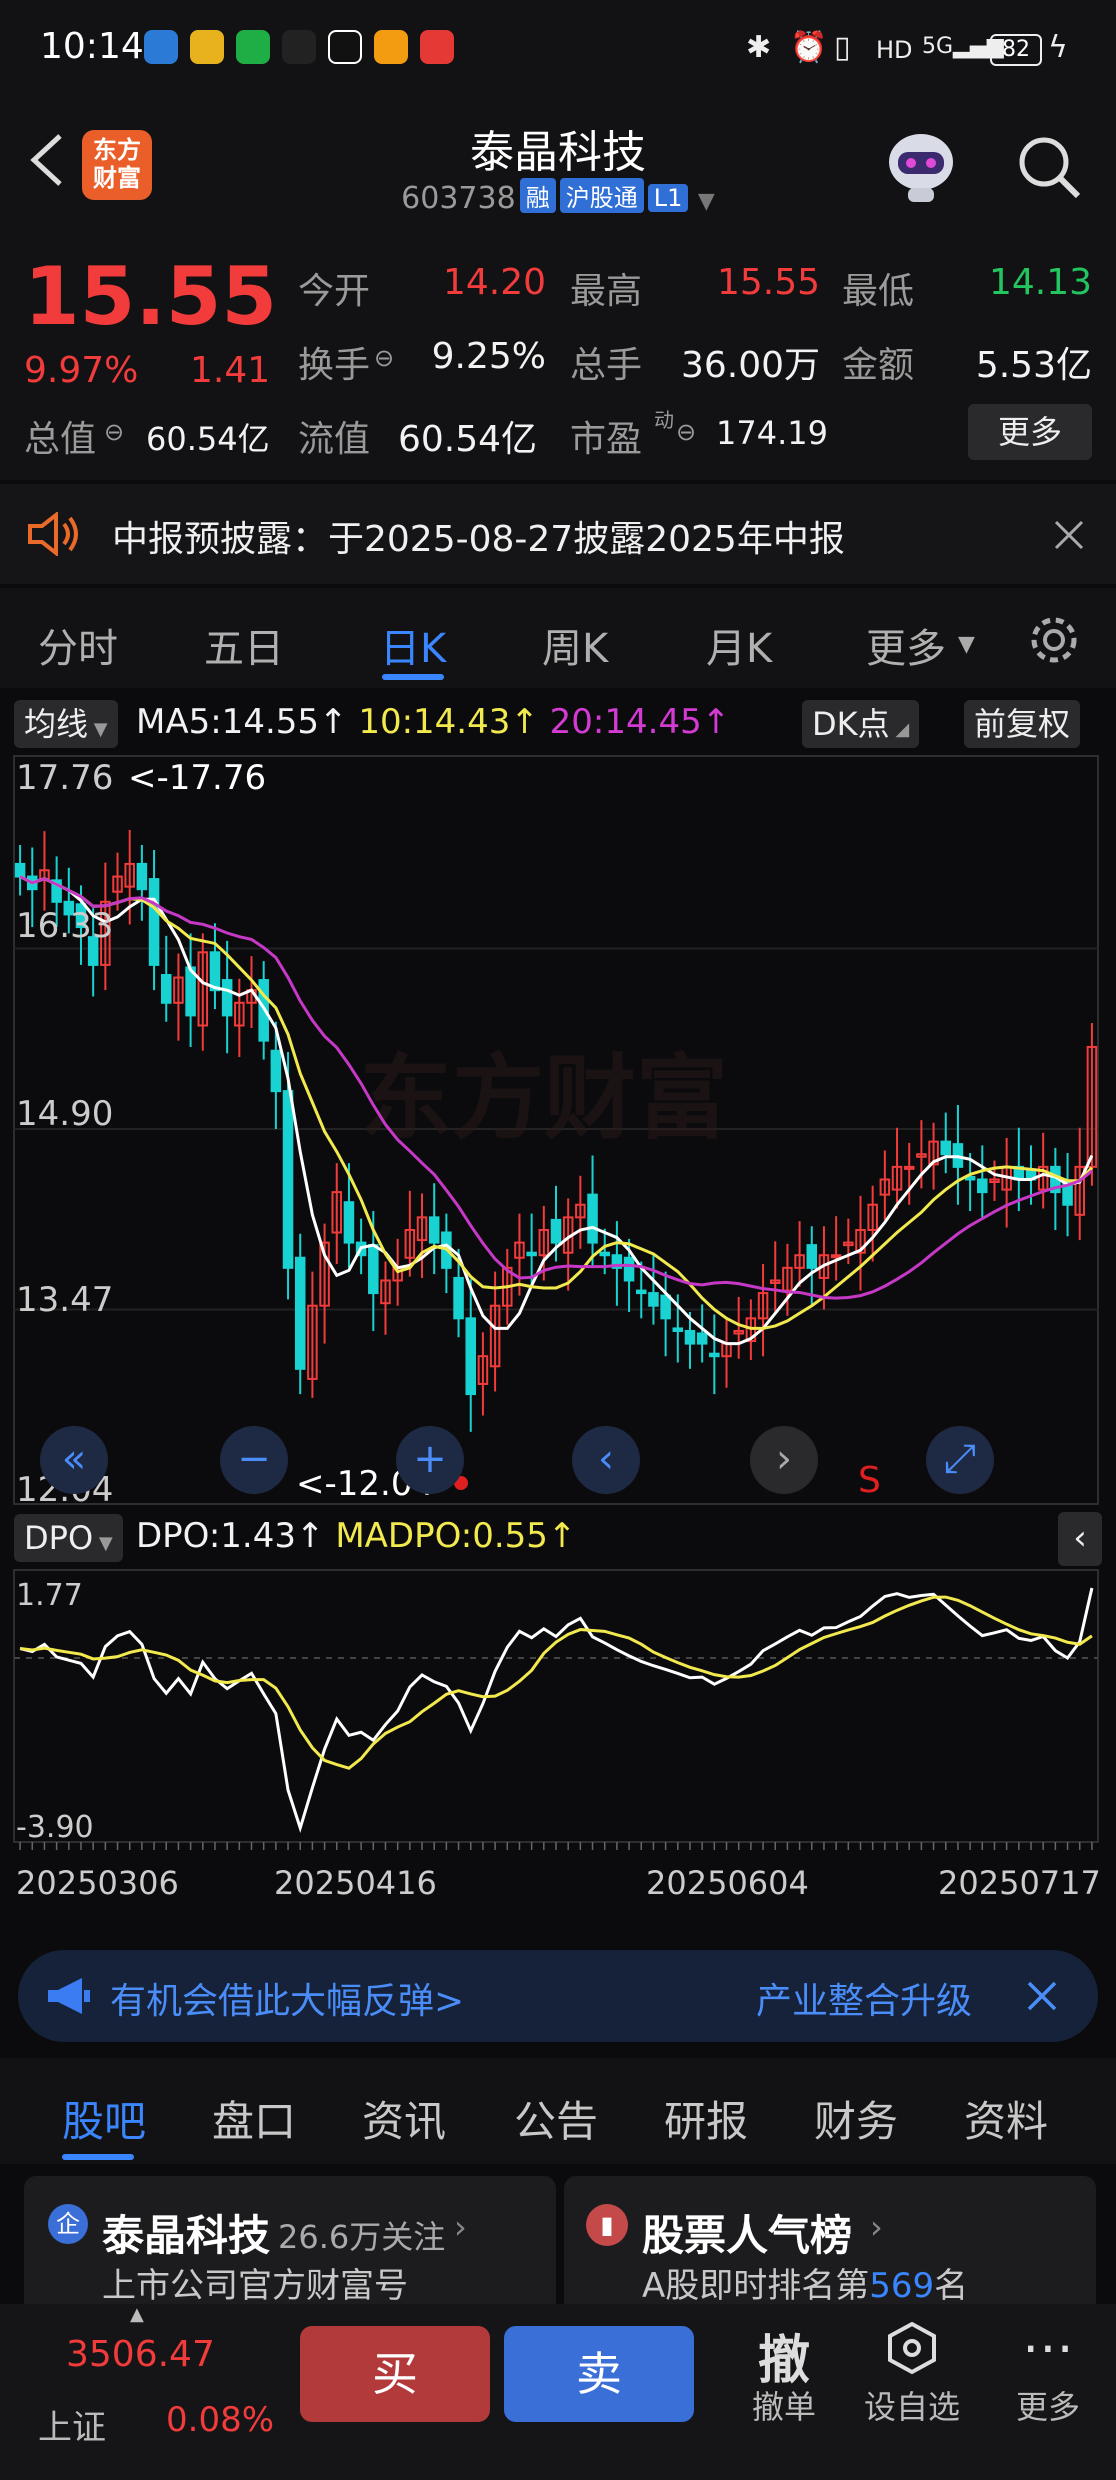 The height and width of the screenshot is (2480, 1116). I want to click on amount-label: 金额, so click(878, 365).